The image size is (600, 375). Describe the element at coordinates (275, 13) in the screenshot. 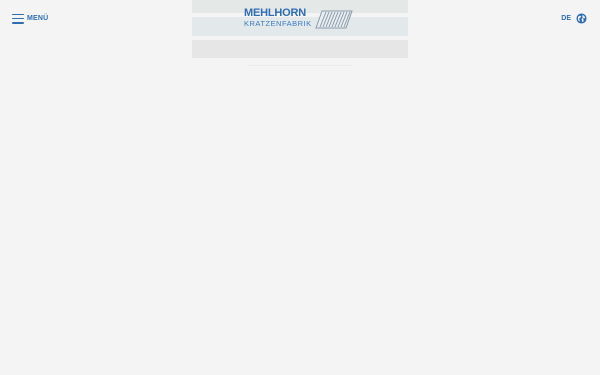

I see `logo-wordmark-top: MEHLHORN` at that location.